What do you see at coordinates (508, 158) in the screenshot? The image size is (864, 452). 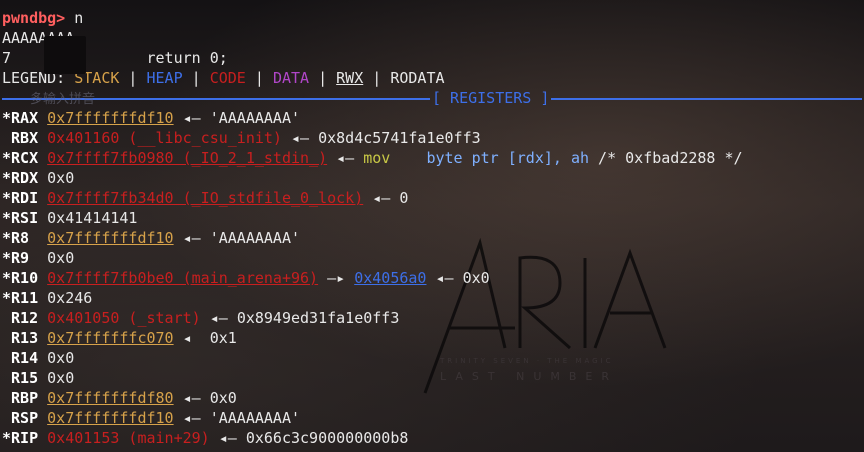 I see `deref-value: byte ptr [rdx], ah` at bounding box center [508, 158].